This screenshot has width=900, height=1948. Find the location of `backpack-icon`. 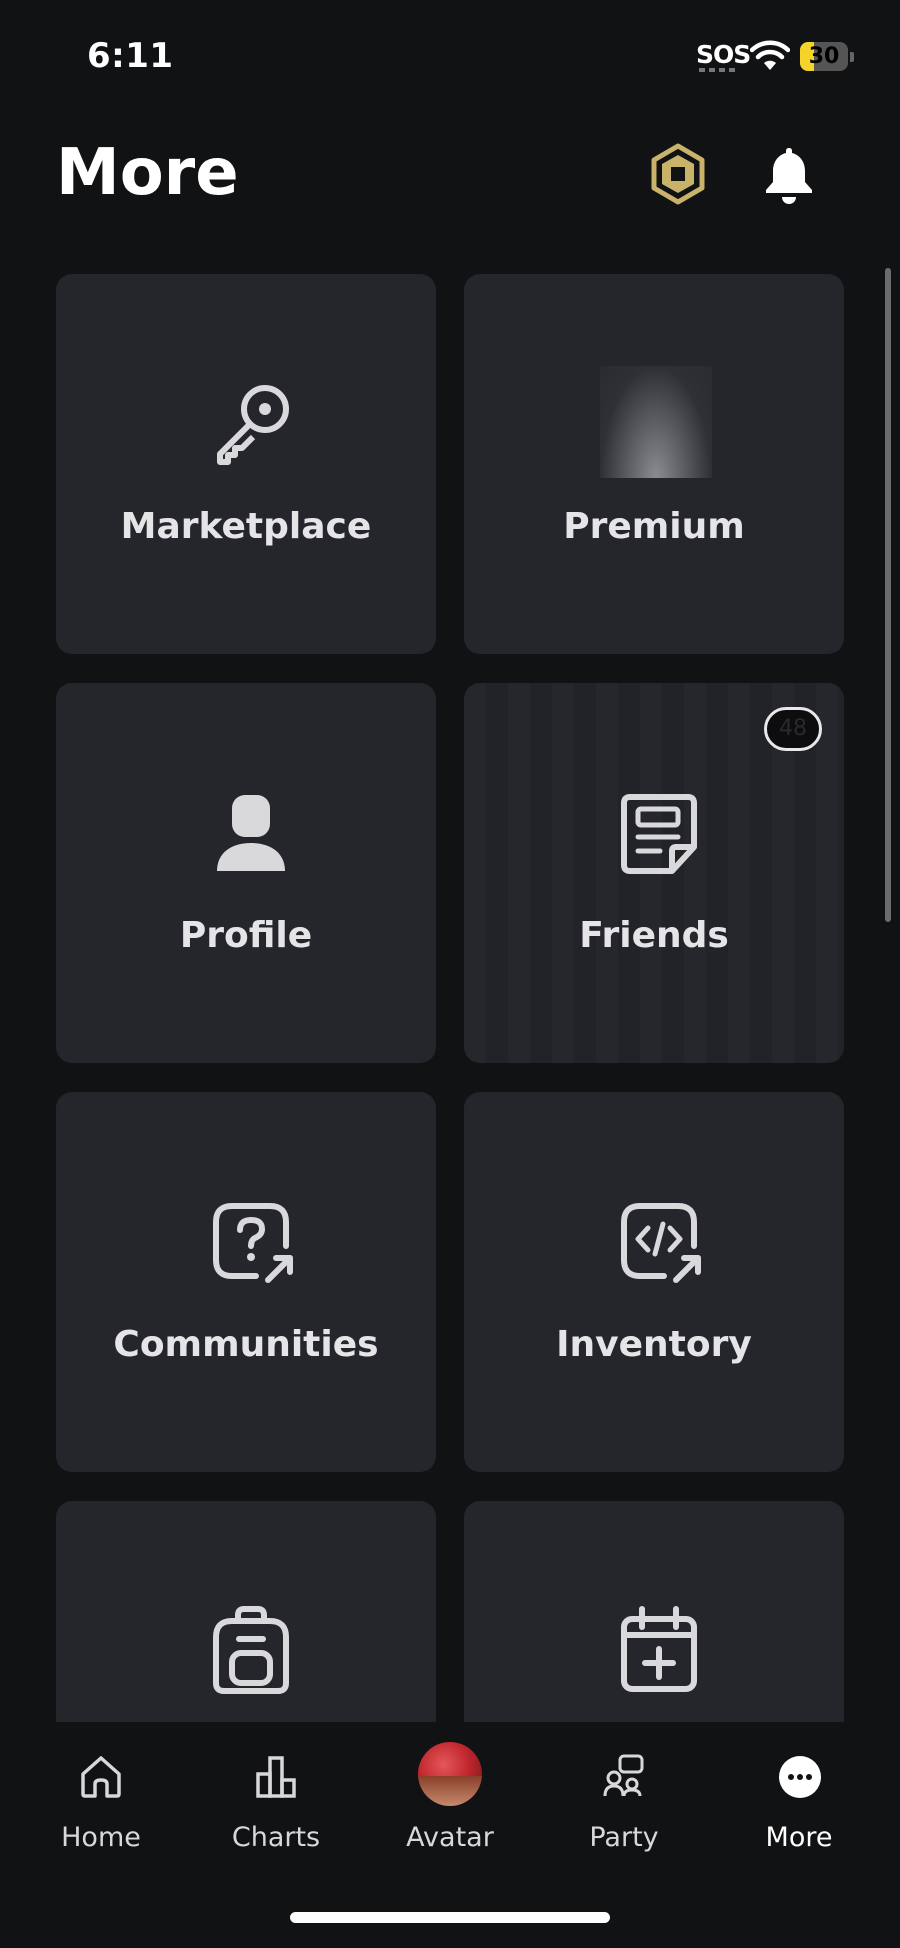

backpack-icon is located at coordinates (251, 1650).